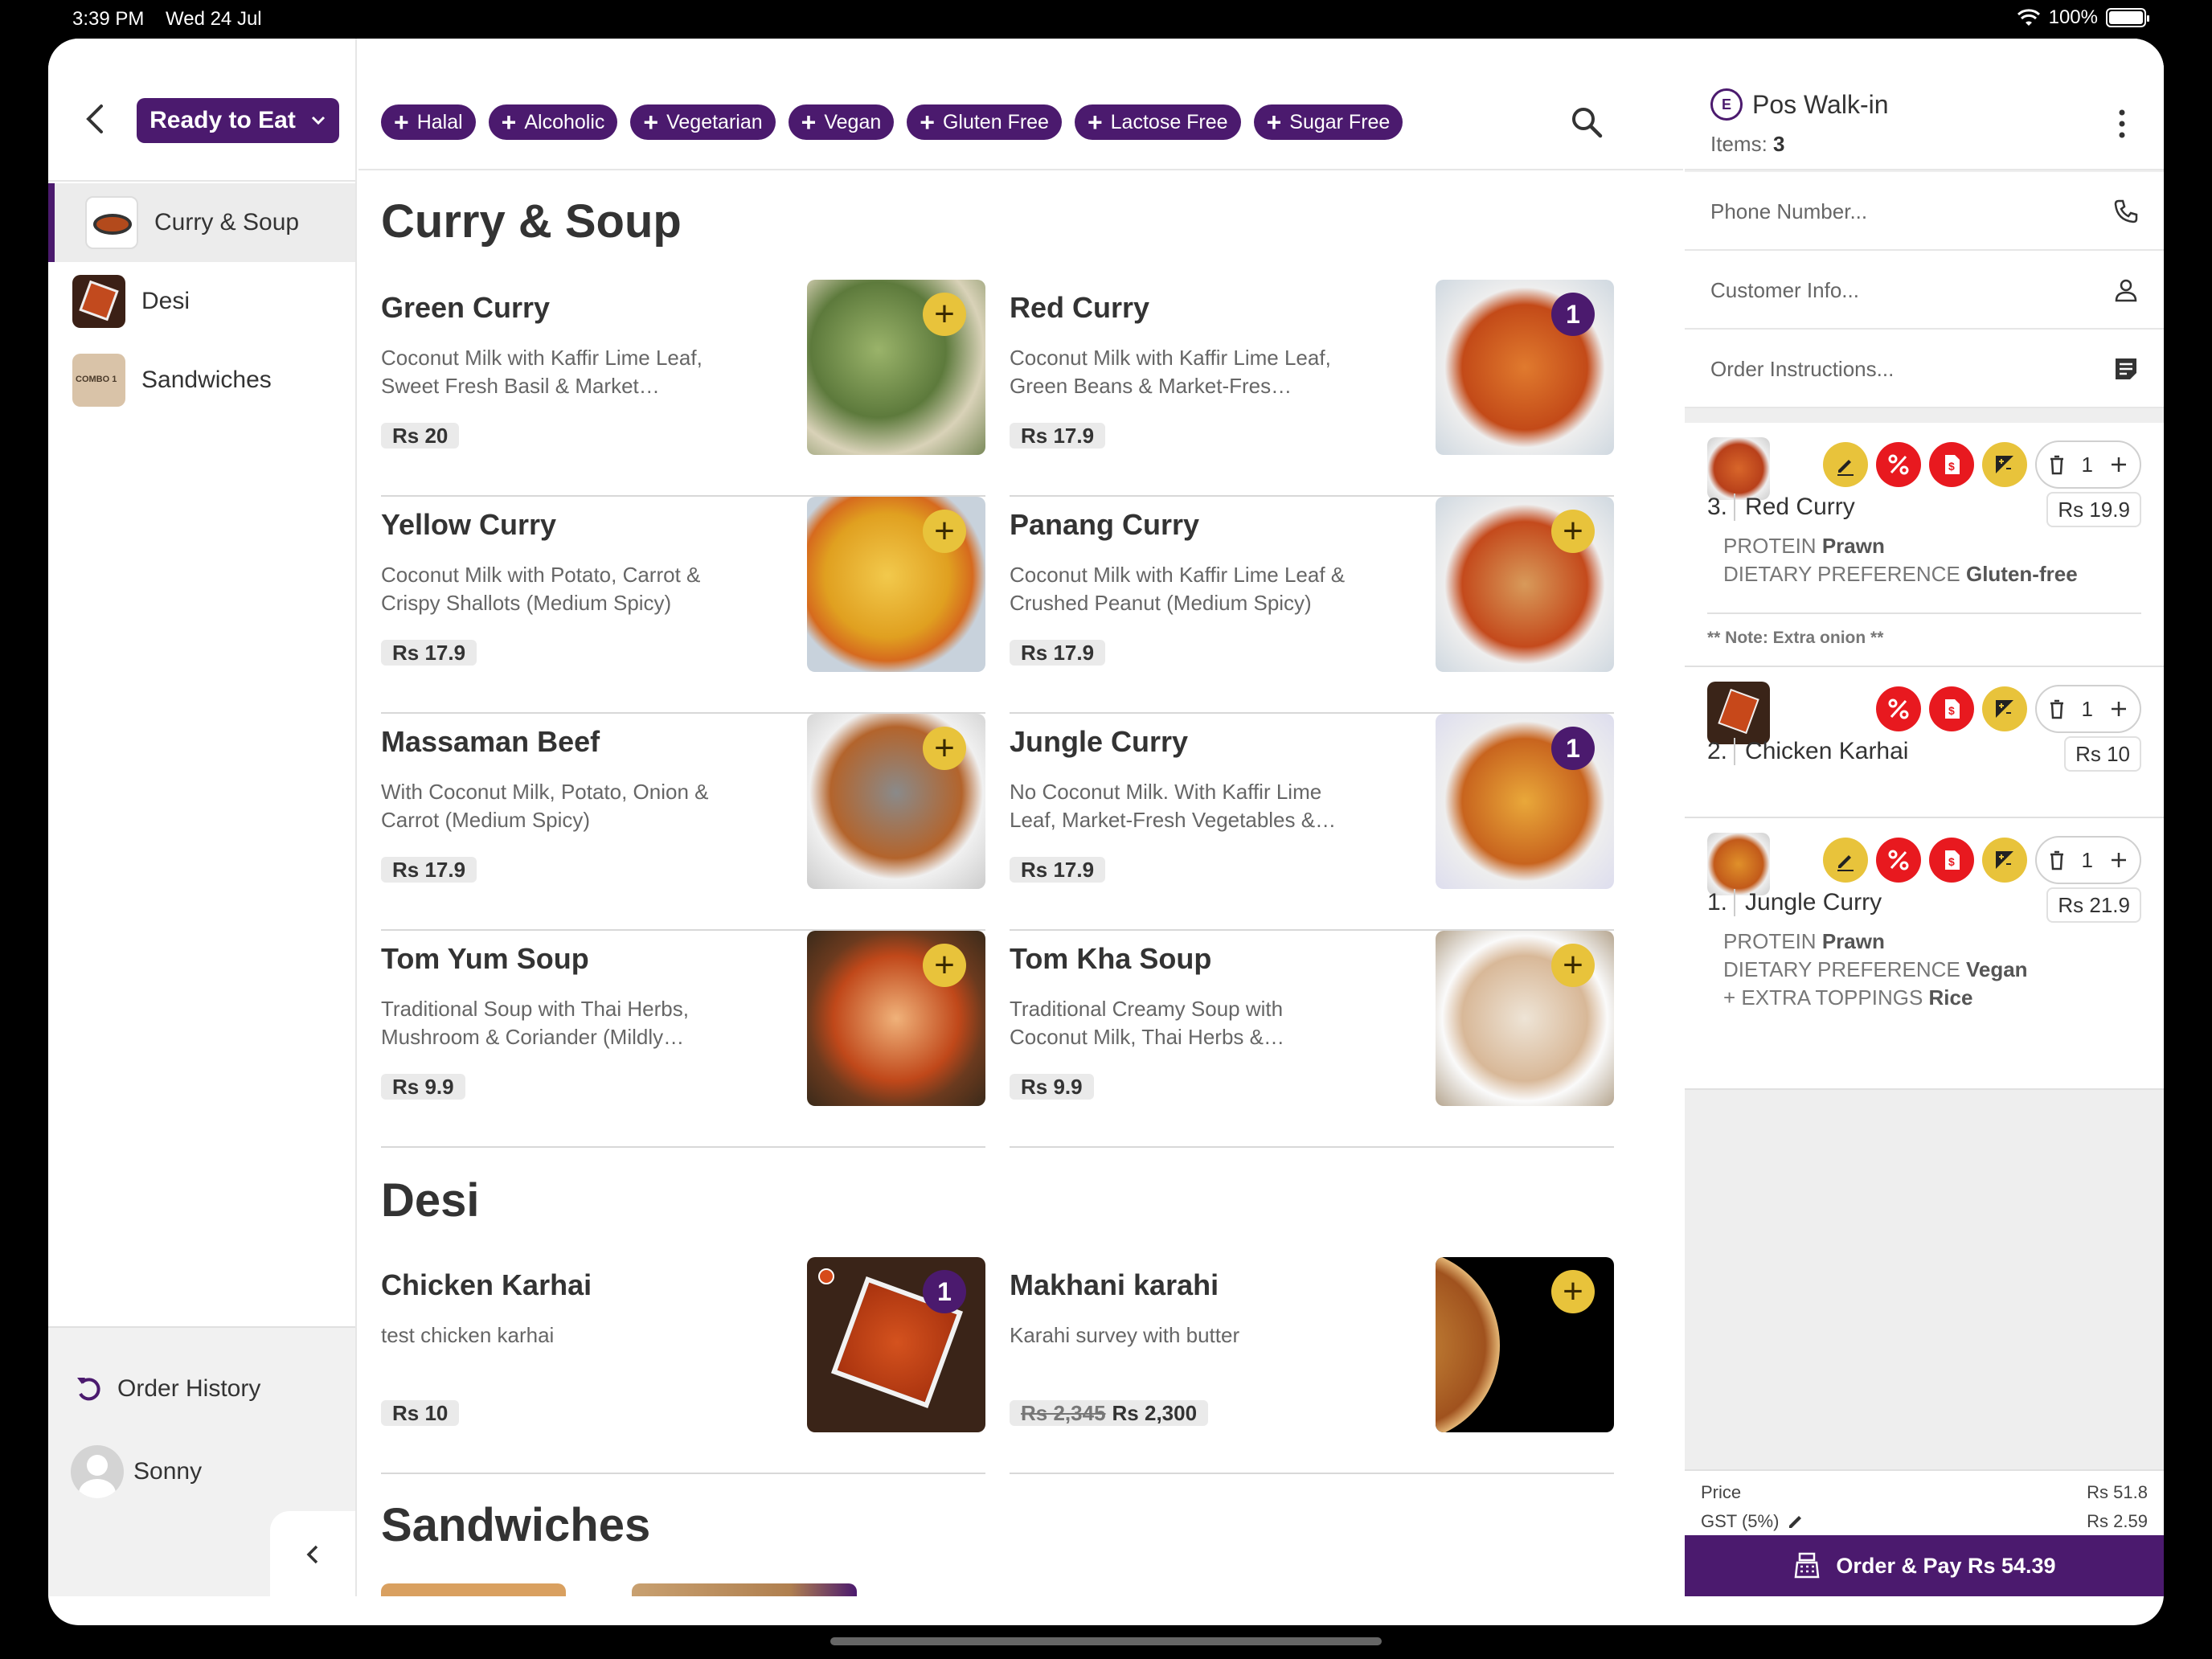  What do you see at coordinates (201, 222) in the screenshot?
I see `sidebar-item-curry-soup: Curry & Soup` at bounding box center [201, 222].